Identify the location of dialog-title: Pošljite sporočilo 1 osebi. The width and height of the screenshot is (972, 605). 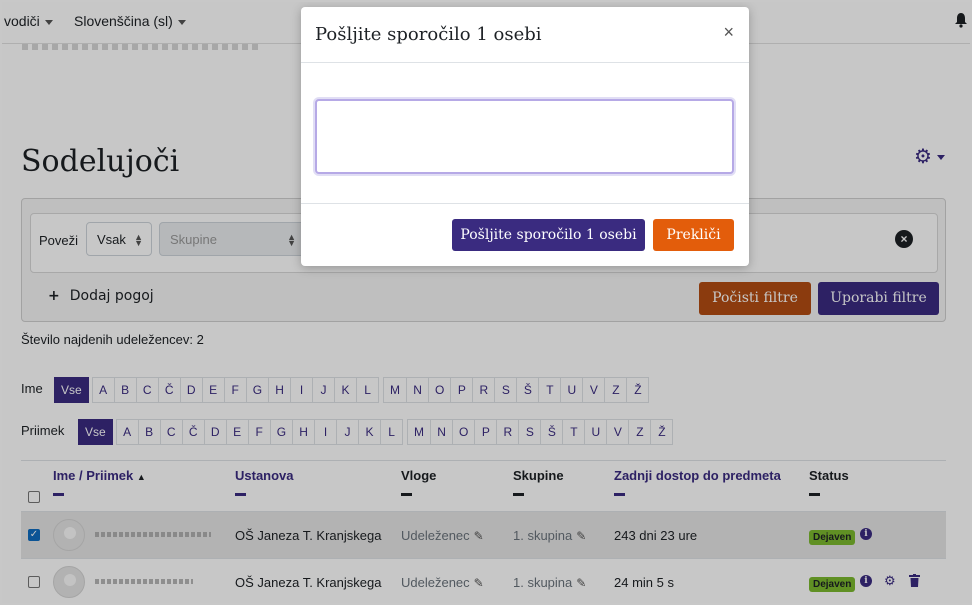
(428, 34).